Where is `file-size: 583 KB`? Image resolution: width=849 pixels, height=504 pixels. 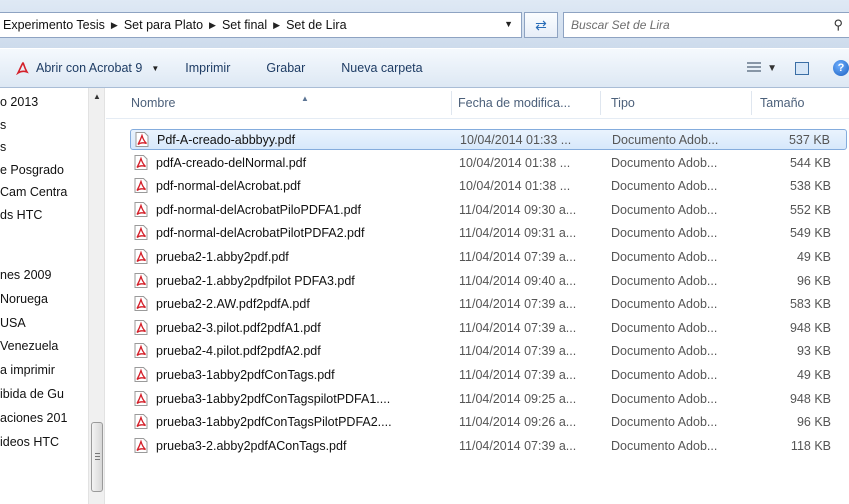 file-size: 583 KB is located at coordinates (810, 304).